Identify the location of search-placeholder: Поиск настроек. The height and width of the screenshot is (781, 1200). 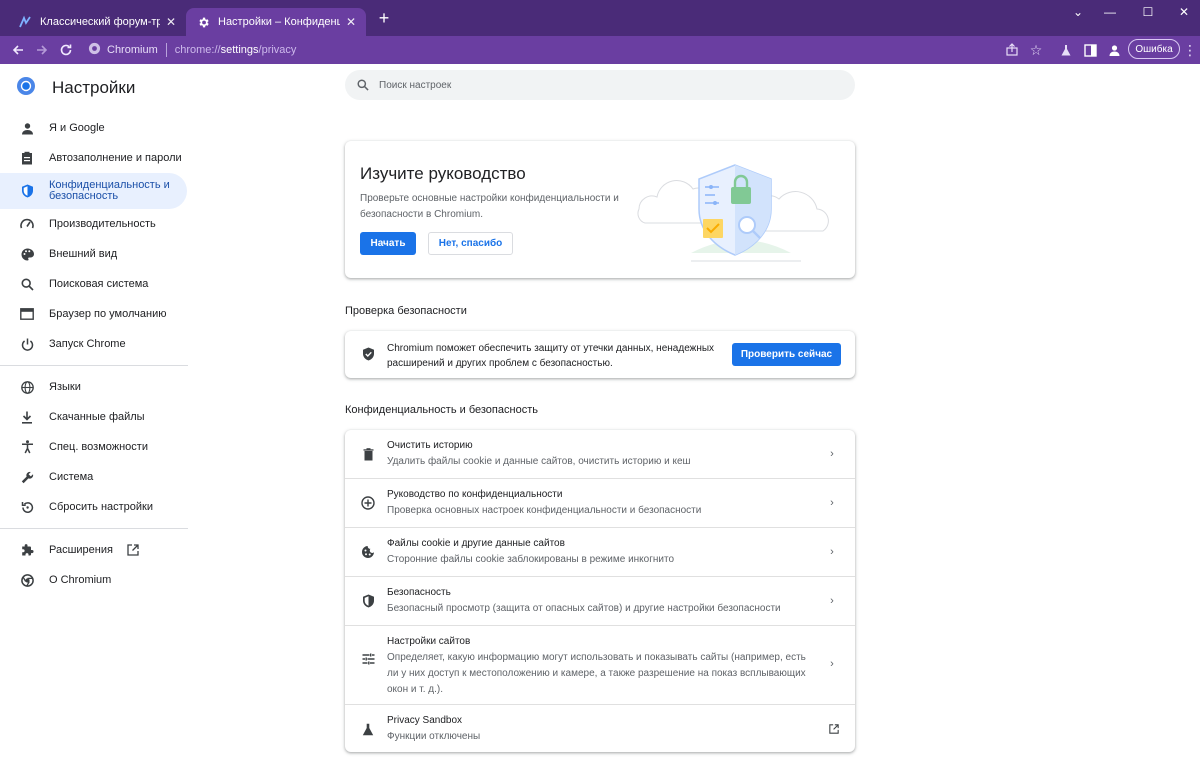
(415, 85).